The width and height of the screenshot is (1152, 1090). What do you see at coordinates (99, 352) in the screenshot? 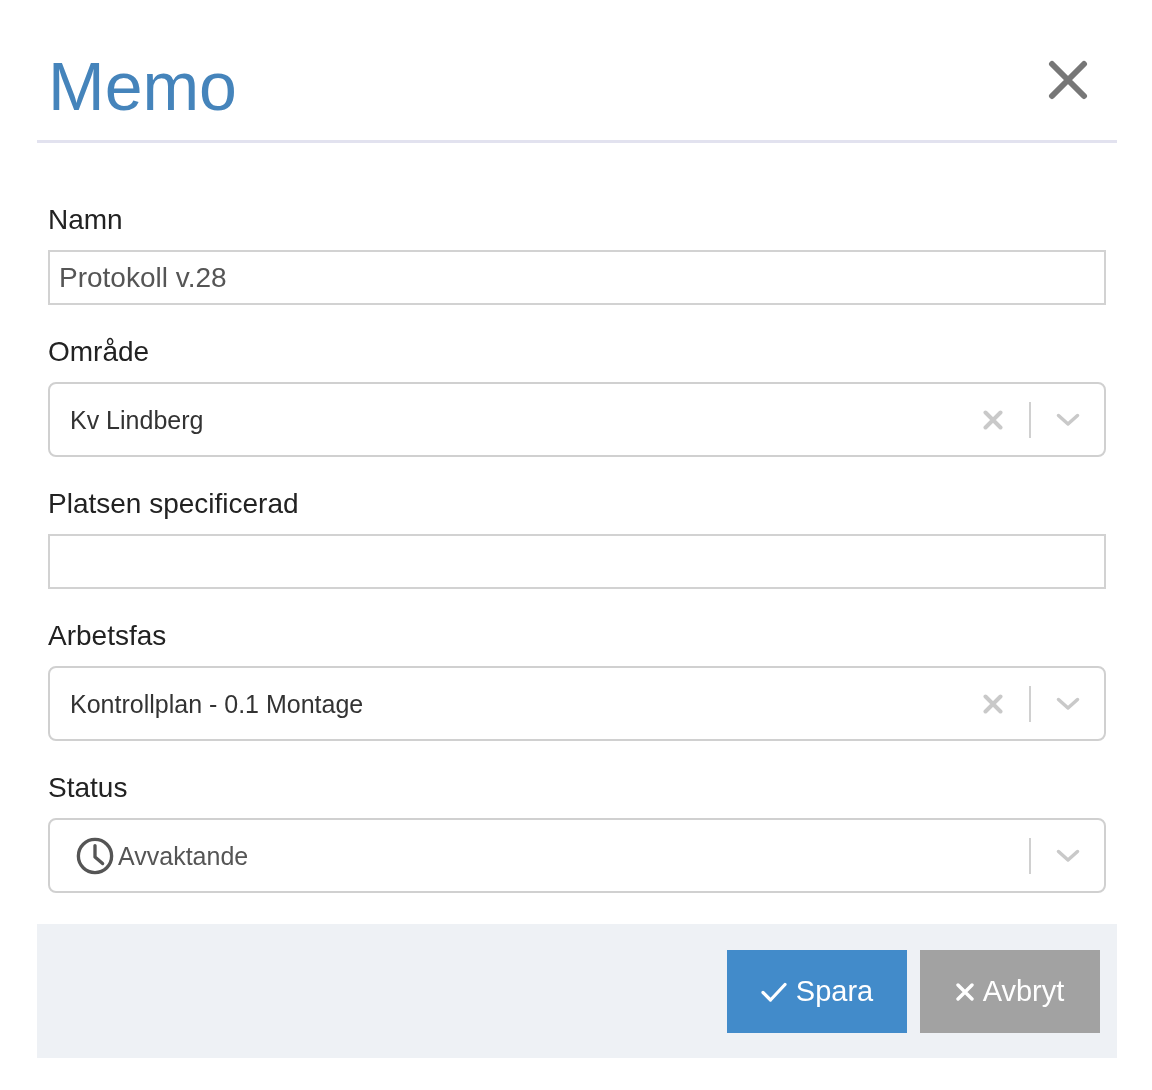
I see `field-label: Område` at bounding box center [99, 352].